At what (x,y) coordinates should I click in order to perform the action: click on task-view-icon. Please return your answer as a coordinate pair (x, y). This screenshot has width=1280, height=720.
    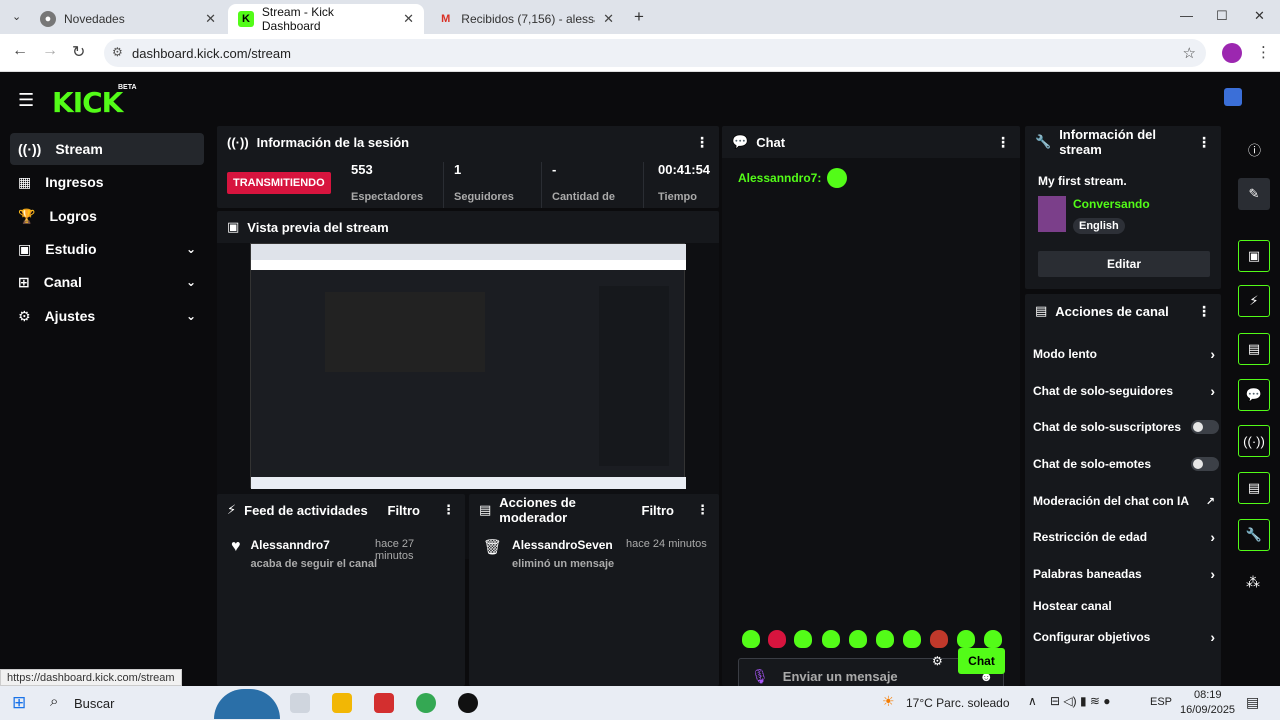
    Looking at the image, I should click on (300, 703).